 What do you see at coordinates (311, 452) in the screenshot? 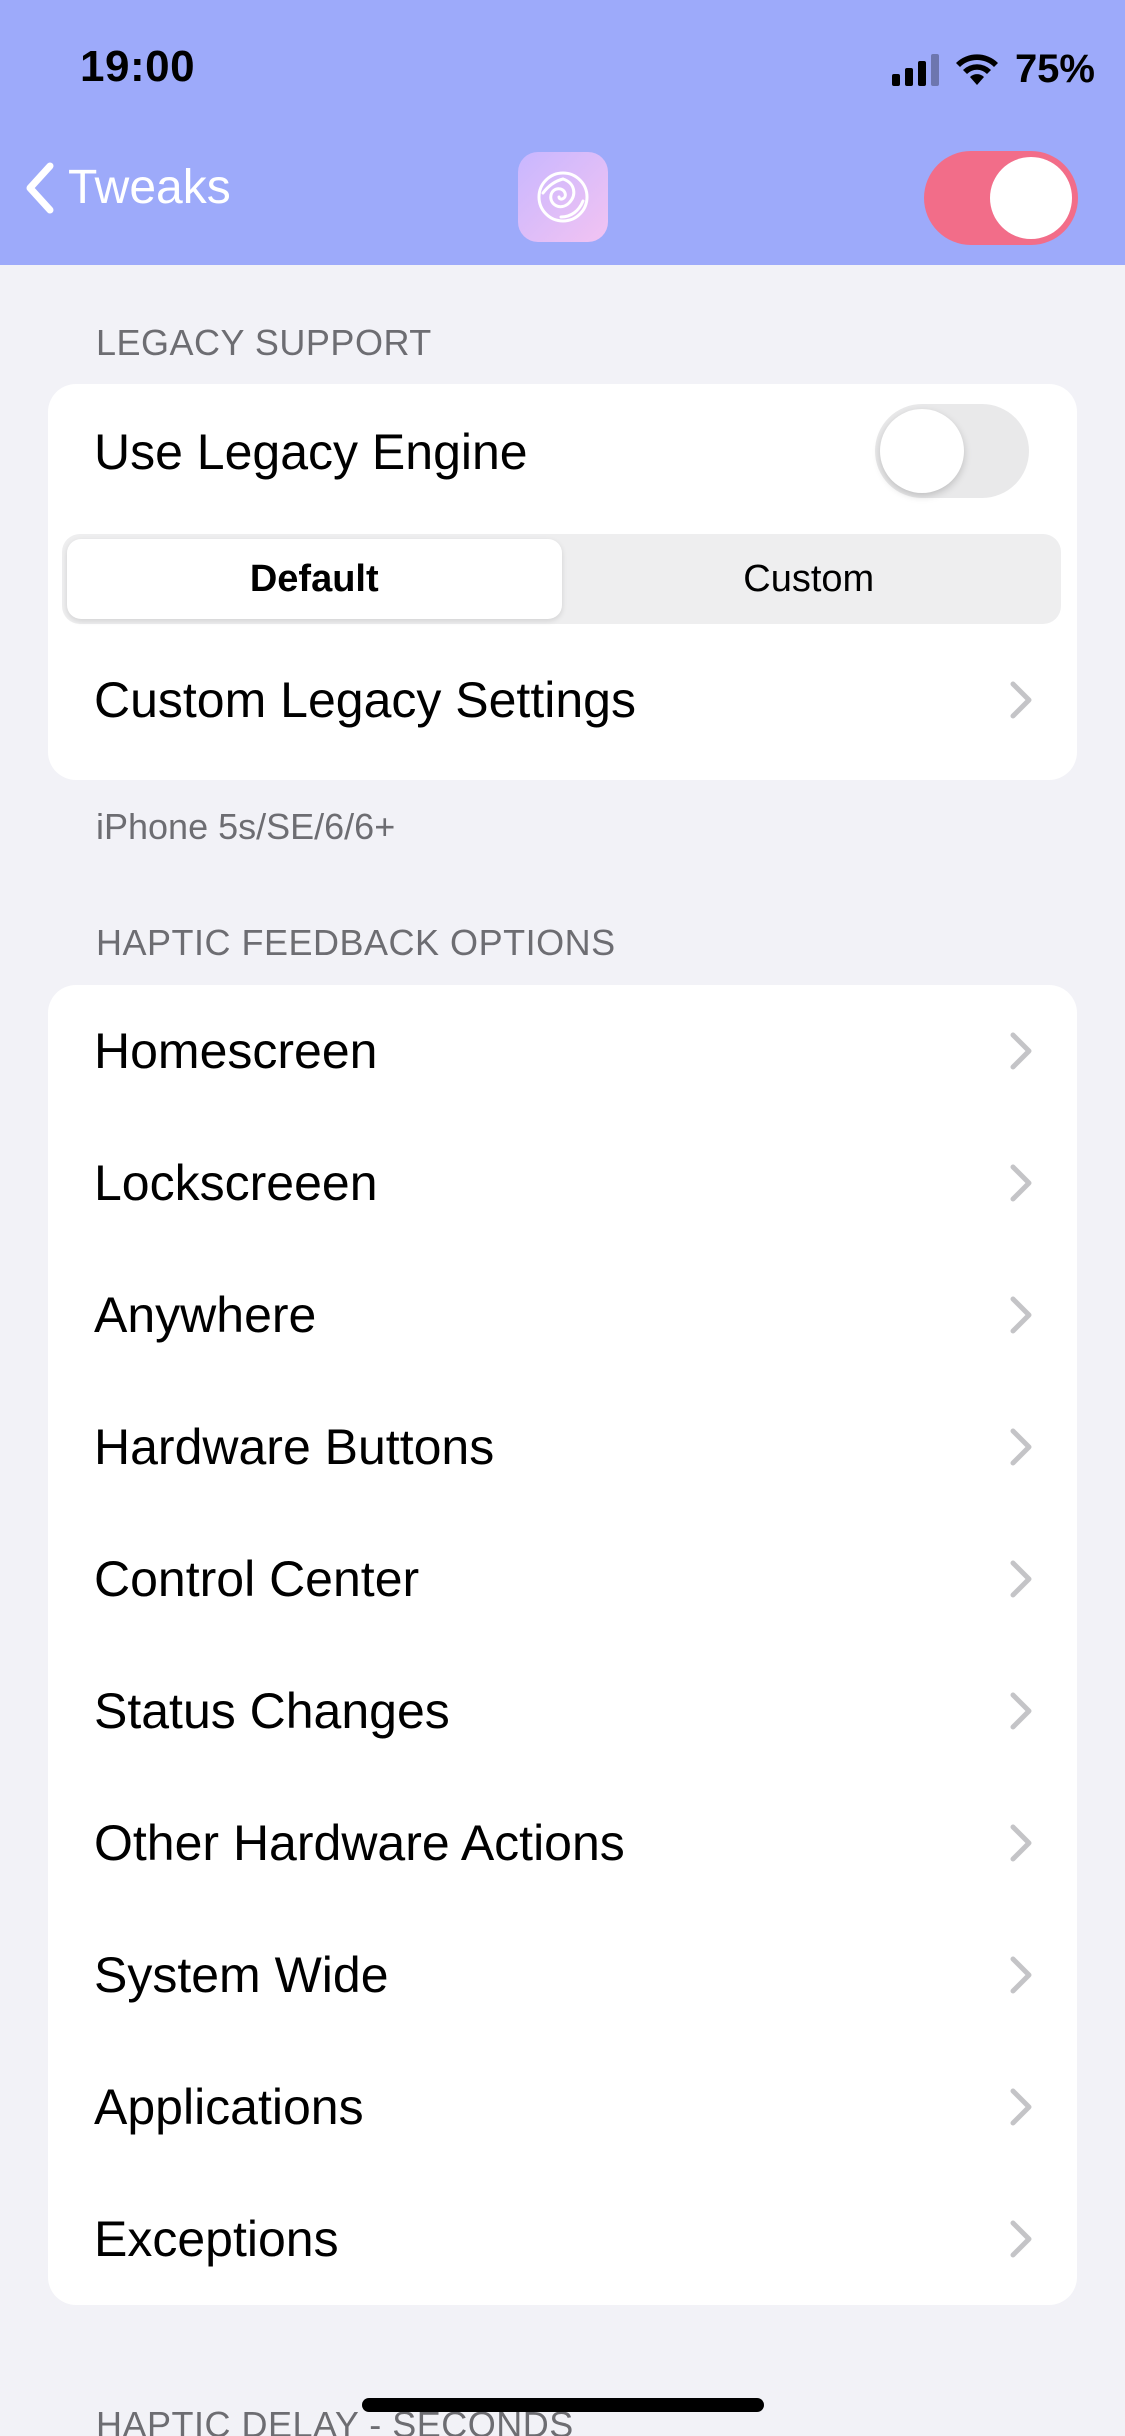
I see `use-legacy-engine-label: Use Legacy Engine` at bounding box center [311, 452].